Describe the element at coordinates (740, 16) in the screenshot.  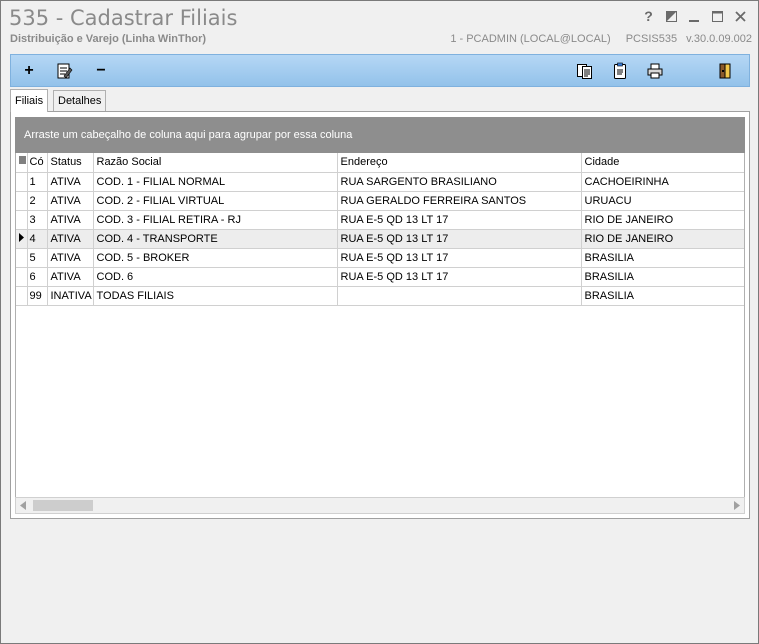
I see `close-icon` at that location.